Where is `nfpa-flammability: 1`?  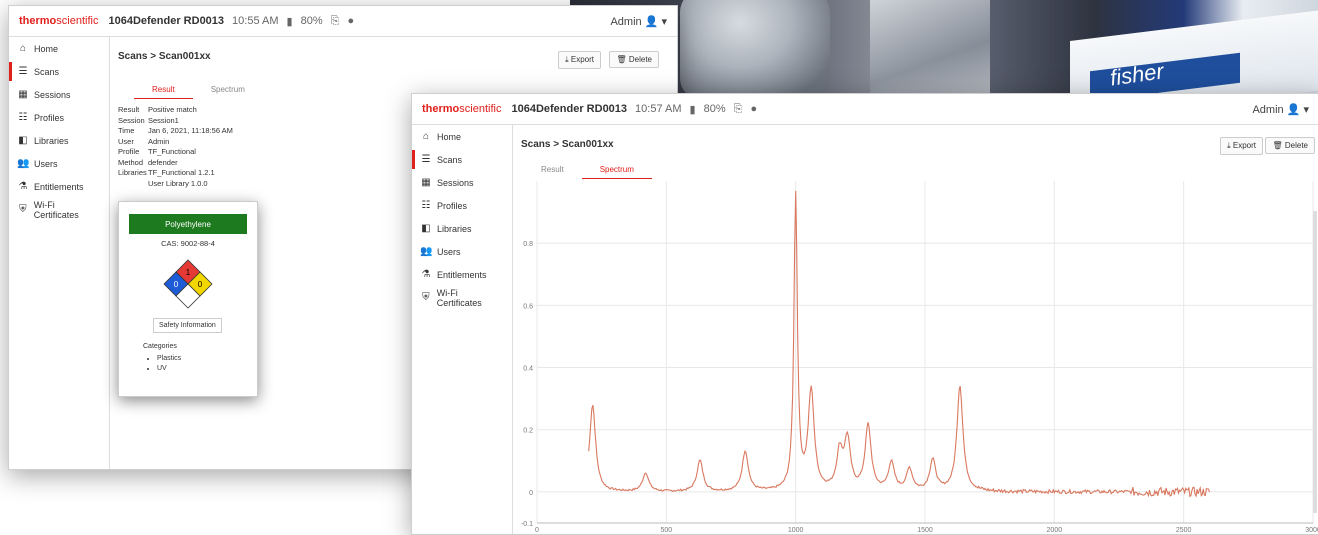 nfpa-flammability: 1 is located at coordinates (188, 272).